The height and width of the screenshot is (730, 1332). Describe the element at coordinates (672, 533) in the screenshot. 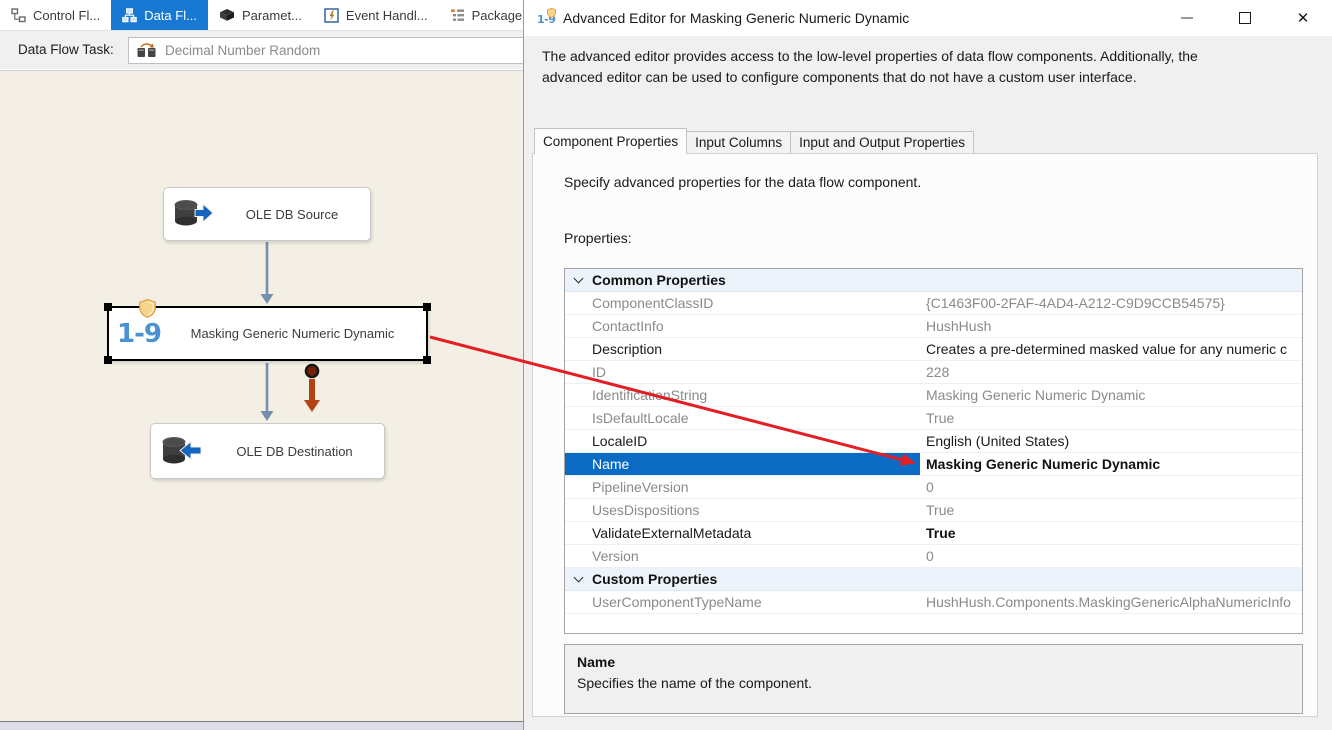

I see `property-name: ValidateExternalMetadata` at that location.